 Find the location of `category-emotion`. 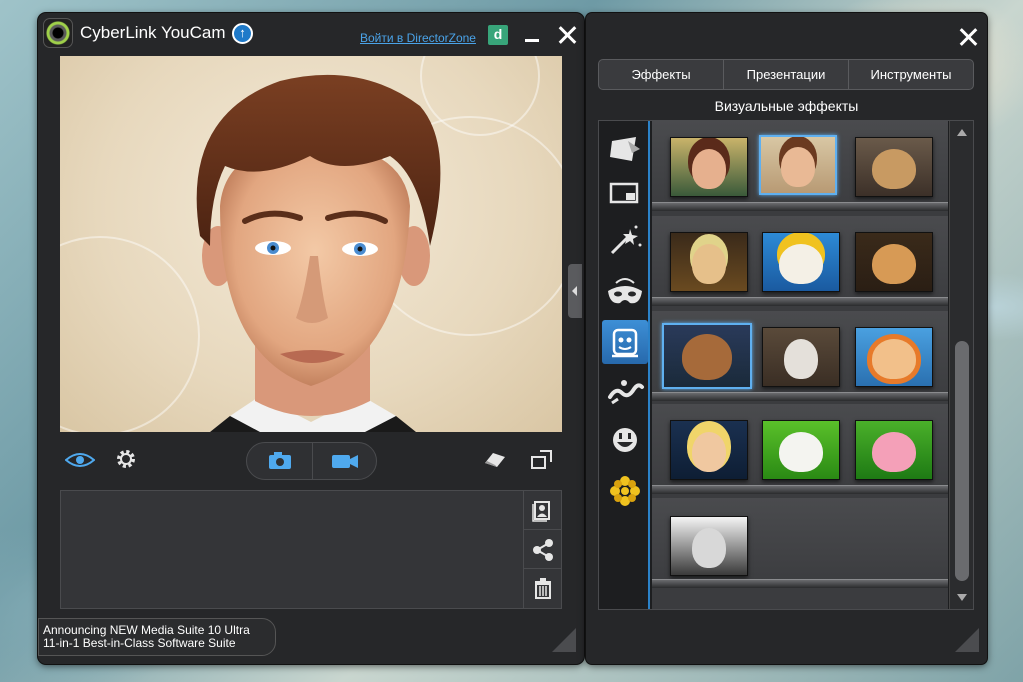

category-emotion is located at coordinates (625, 440).